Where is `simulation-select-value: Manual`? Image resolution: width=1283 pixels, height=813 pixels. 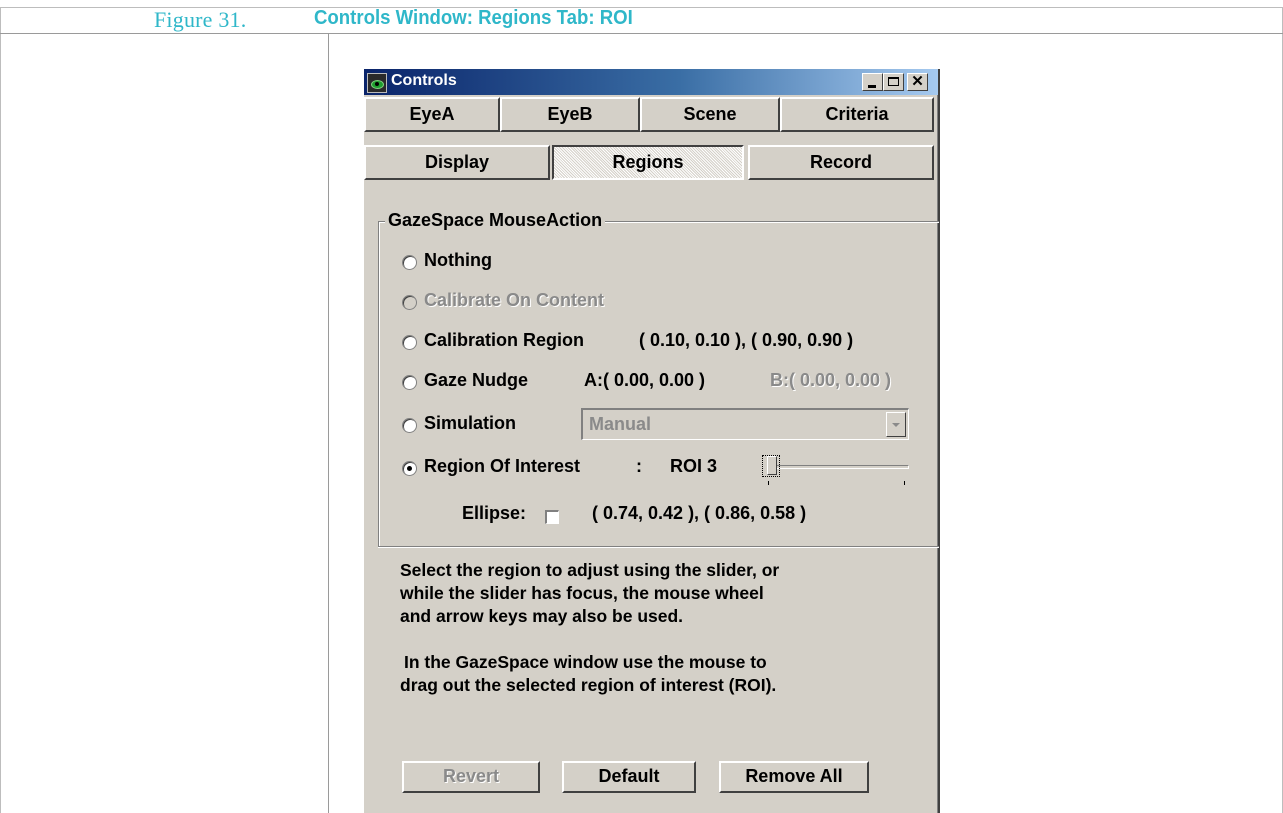 simulation-select-value: Manual is located at coordinates (620, 424).